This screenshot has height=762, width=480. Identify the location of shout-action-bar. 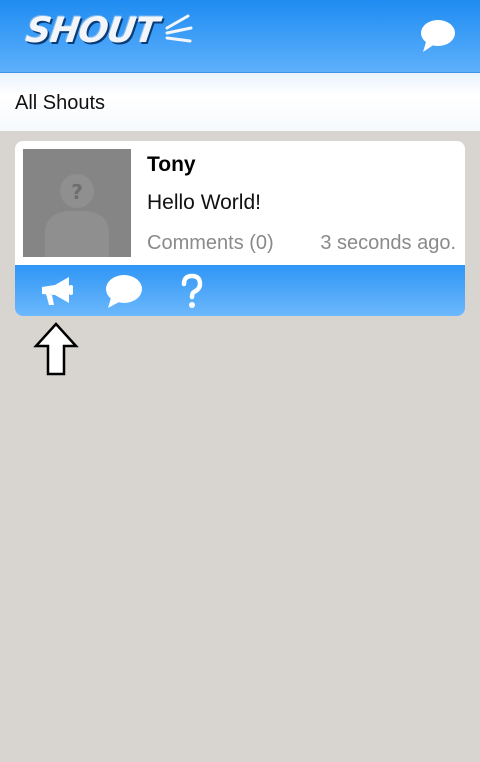
(240, 290).